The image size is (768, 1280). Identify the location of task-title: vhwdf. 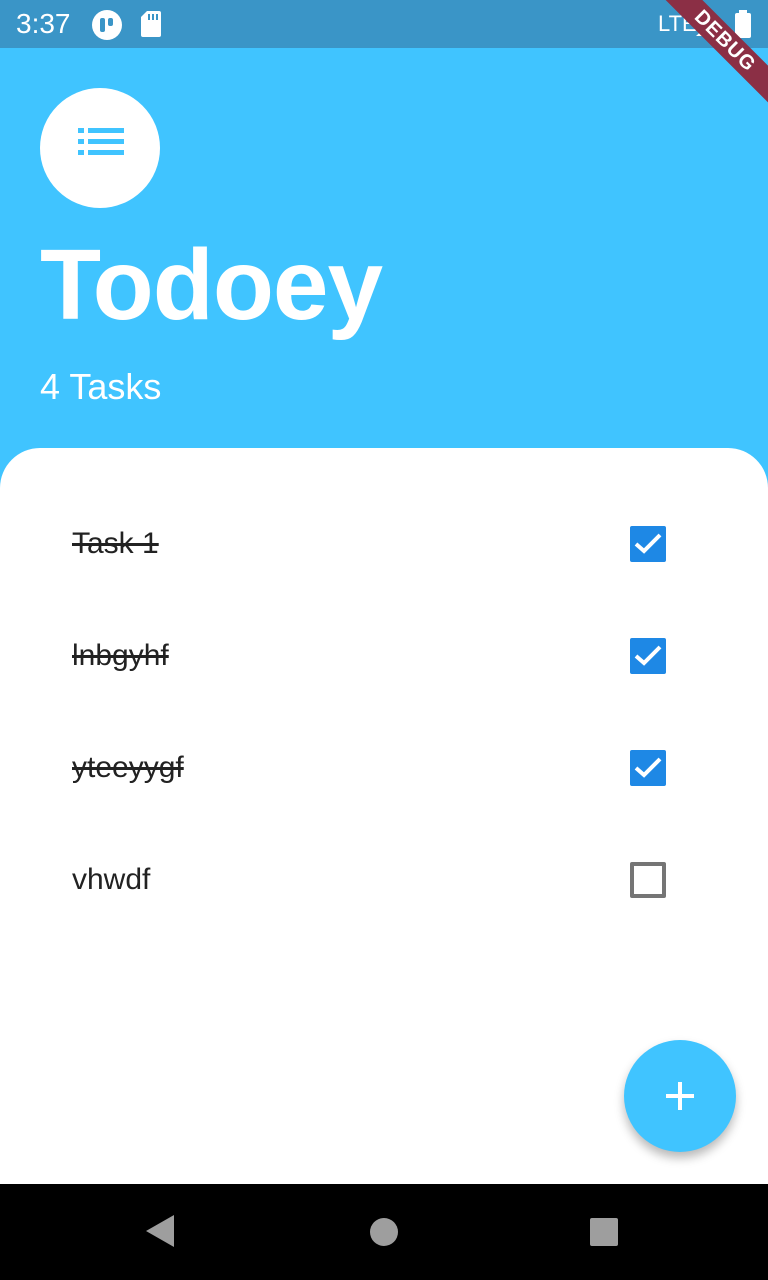
(111, 879).